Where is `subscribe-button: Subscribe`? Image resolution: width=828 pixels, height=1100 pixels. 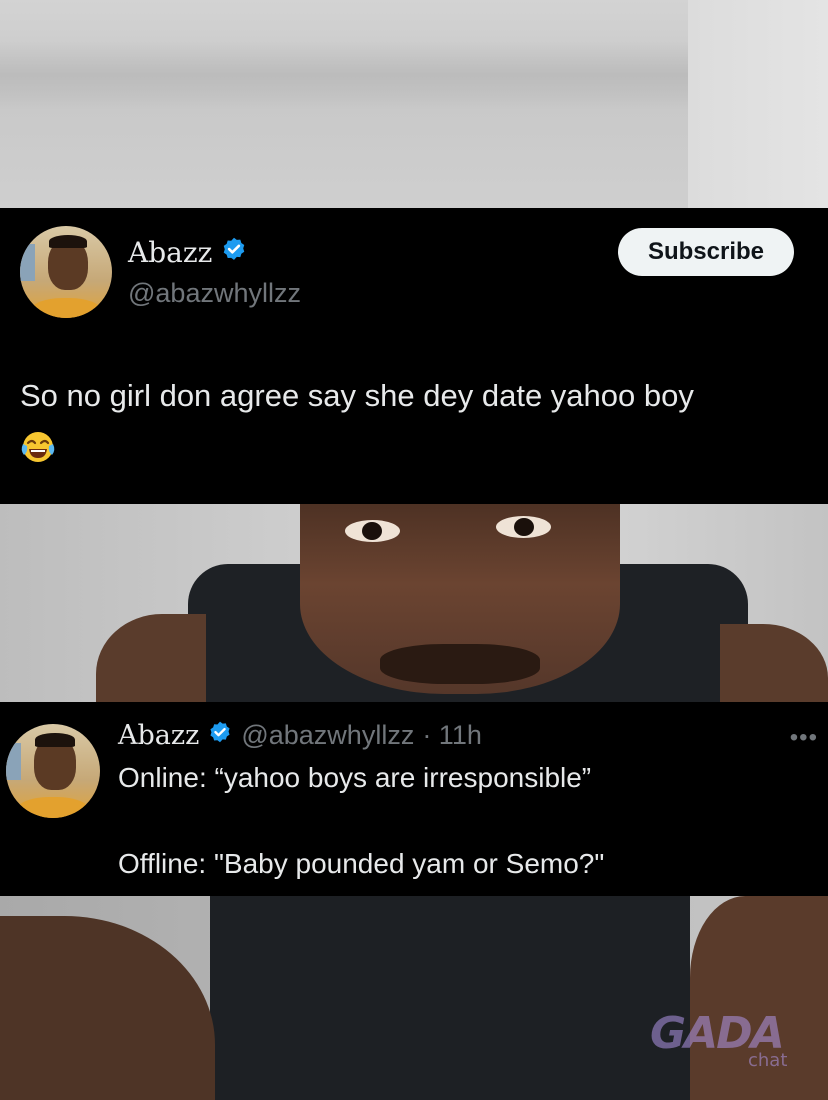
subscribe-button: Subscribe is located at coordinates (706, 252).